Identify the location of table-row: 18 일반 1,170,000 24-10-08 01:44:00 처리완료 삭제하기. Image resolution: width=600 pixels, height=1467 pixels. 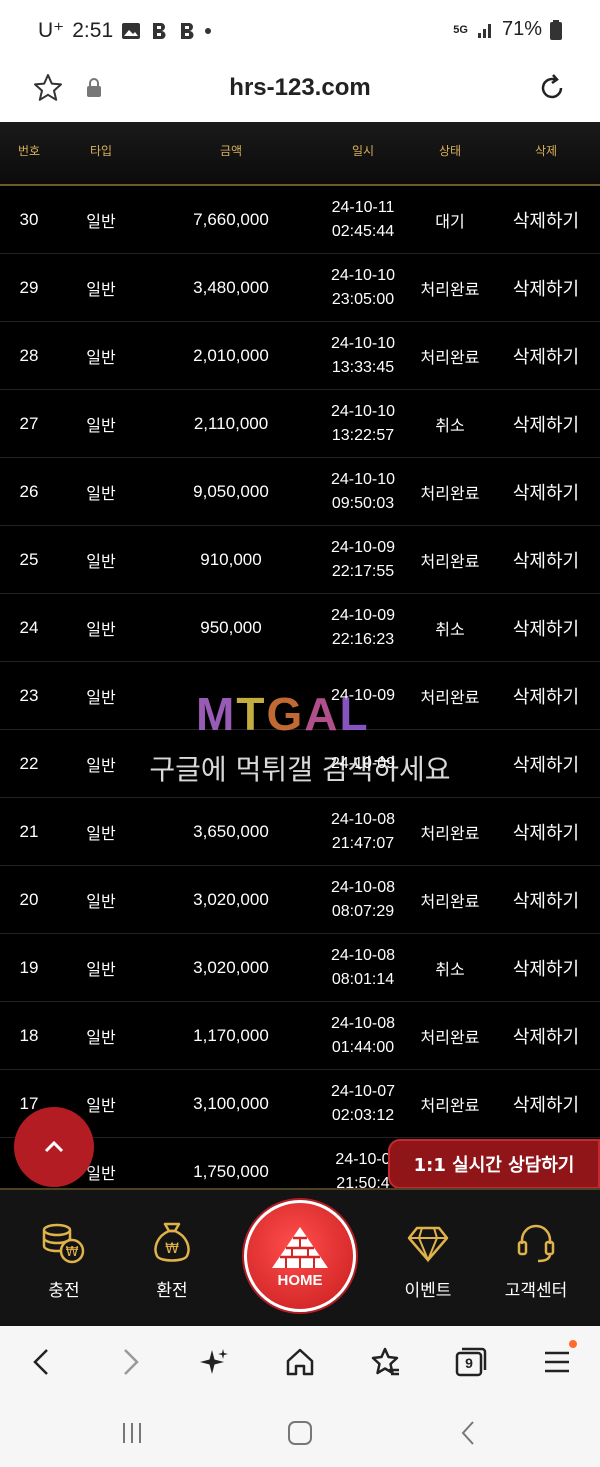
(300, 1036).